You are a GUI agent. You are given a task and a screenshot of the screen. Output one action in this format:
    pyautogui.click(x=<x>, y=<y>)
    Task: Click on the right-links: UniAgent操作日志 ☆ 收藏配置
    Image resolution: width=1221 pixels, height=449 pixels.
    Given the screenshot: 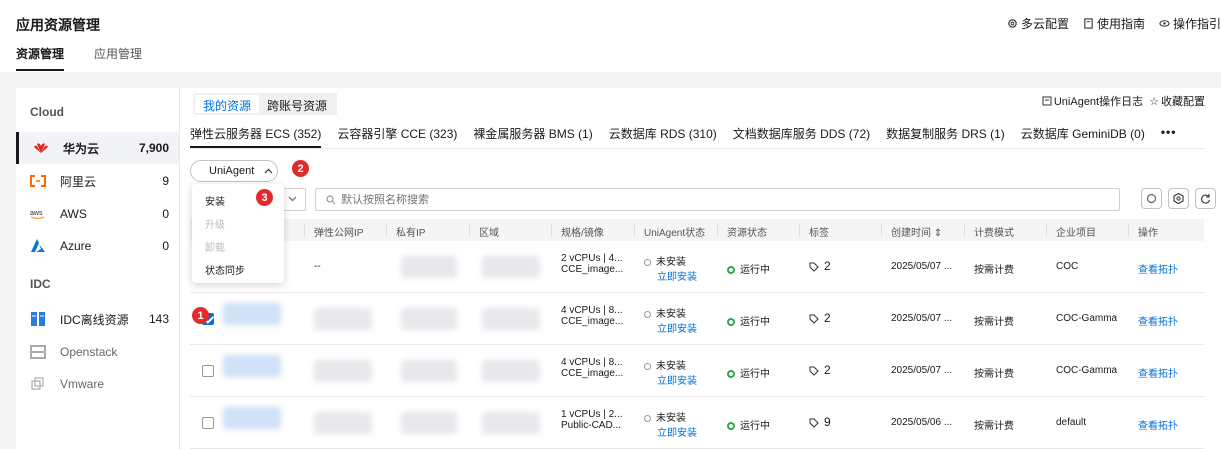 What is the action you would take?
    pyautogui.click(x=1123, y=101)
    